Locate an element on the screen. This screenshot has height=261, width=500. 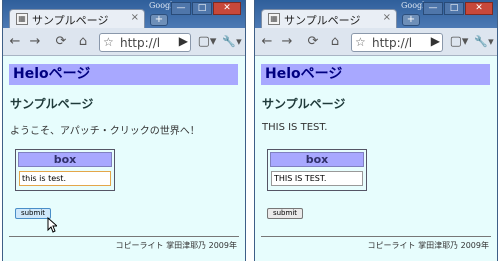
form-box: box THIS IS TEST. is located at coordinates (317, 170).